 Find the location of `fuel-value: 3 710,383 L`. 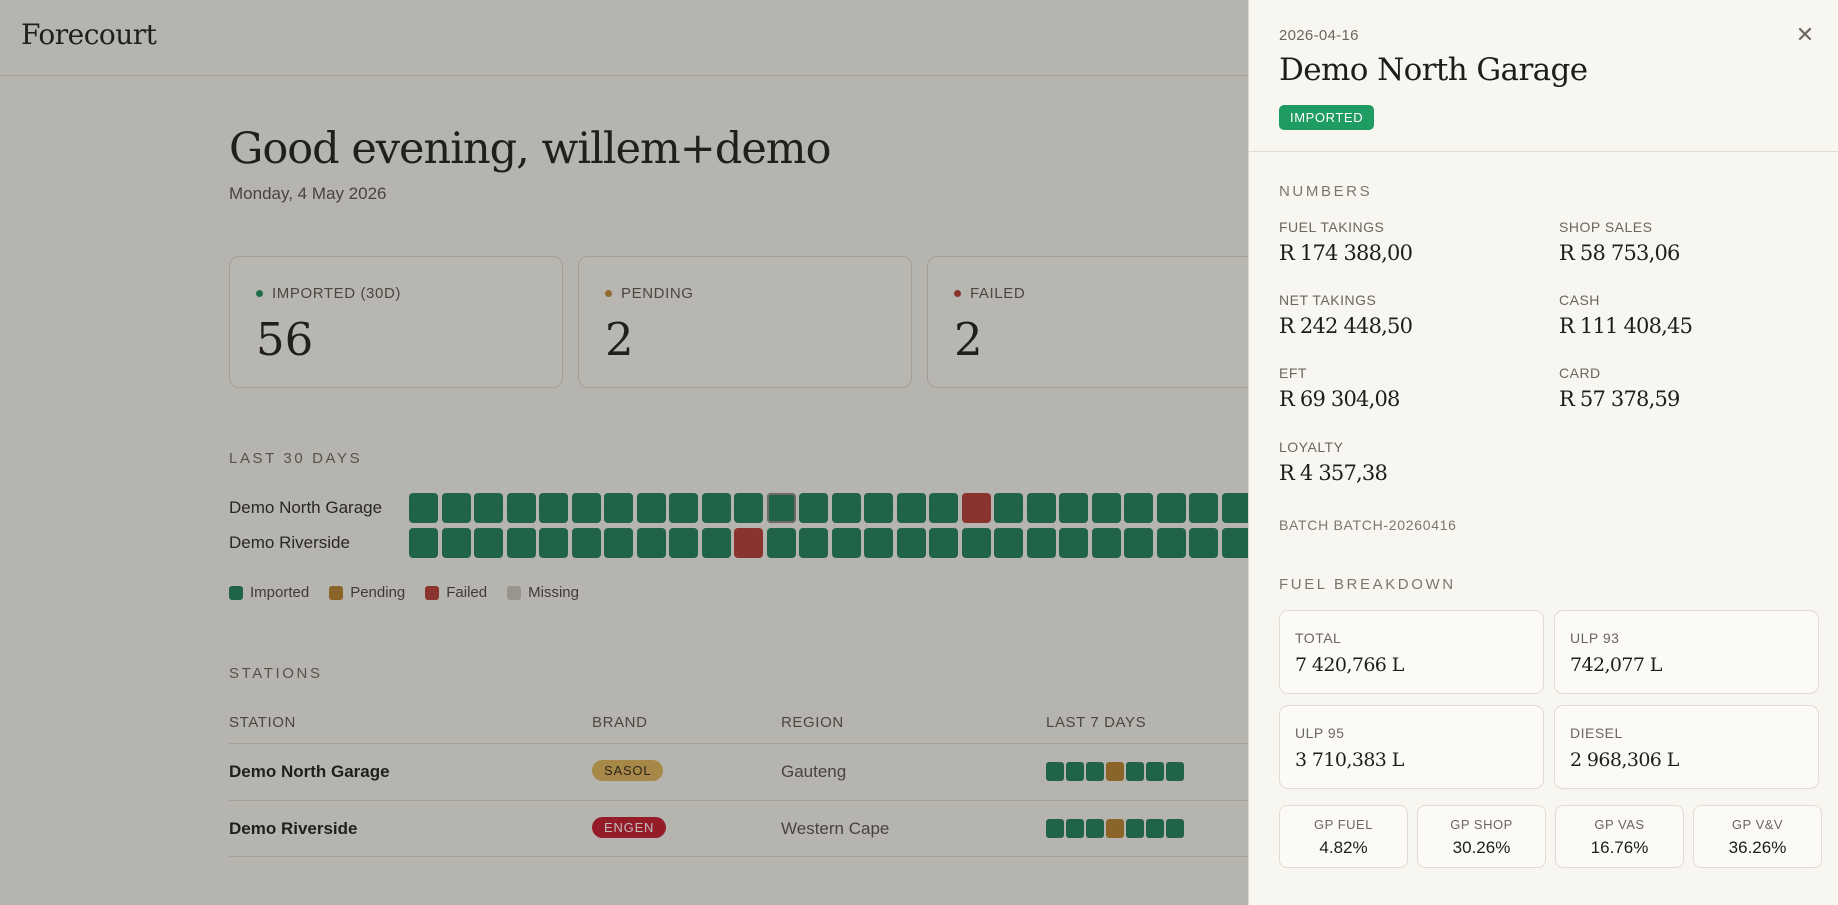

fuel-value: 3 710,383 L is located at coordinates (1349, 760).